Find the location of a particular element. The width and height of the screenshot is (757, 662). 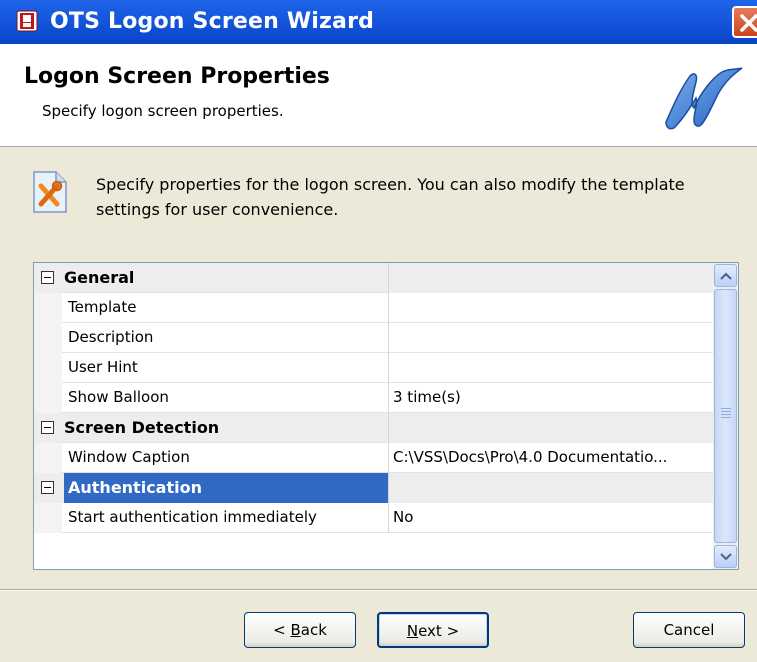

property-row-description: Description is located at coordinates (373, 338).